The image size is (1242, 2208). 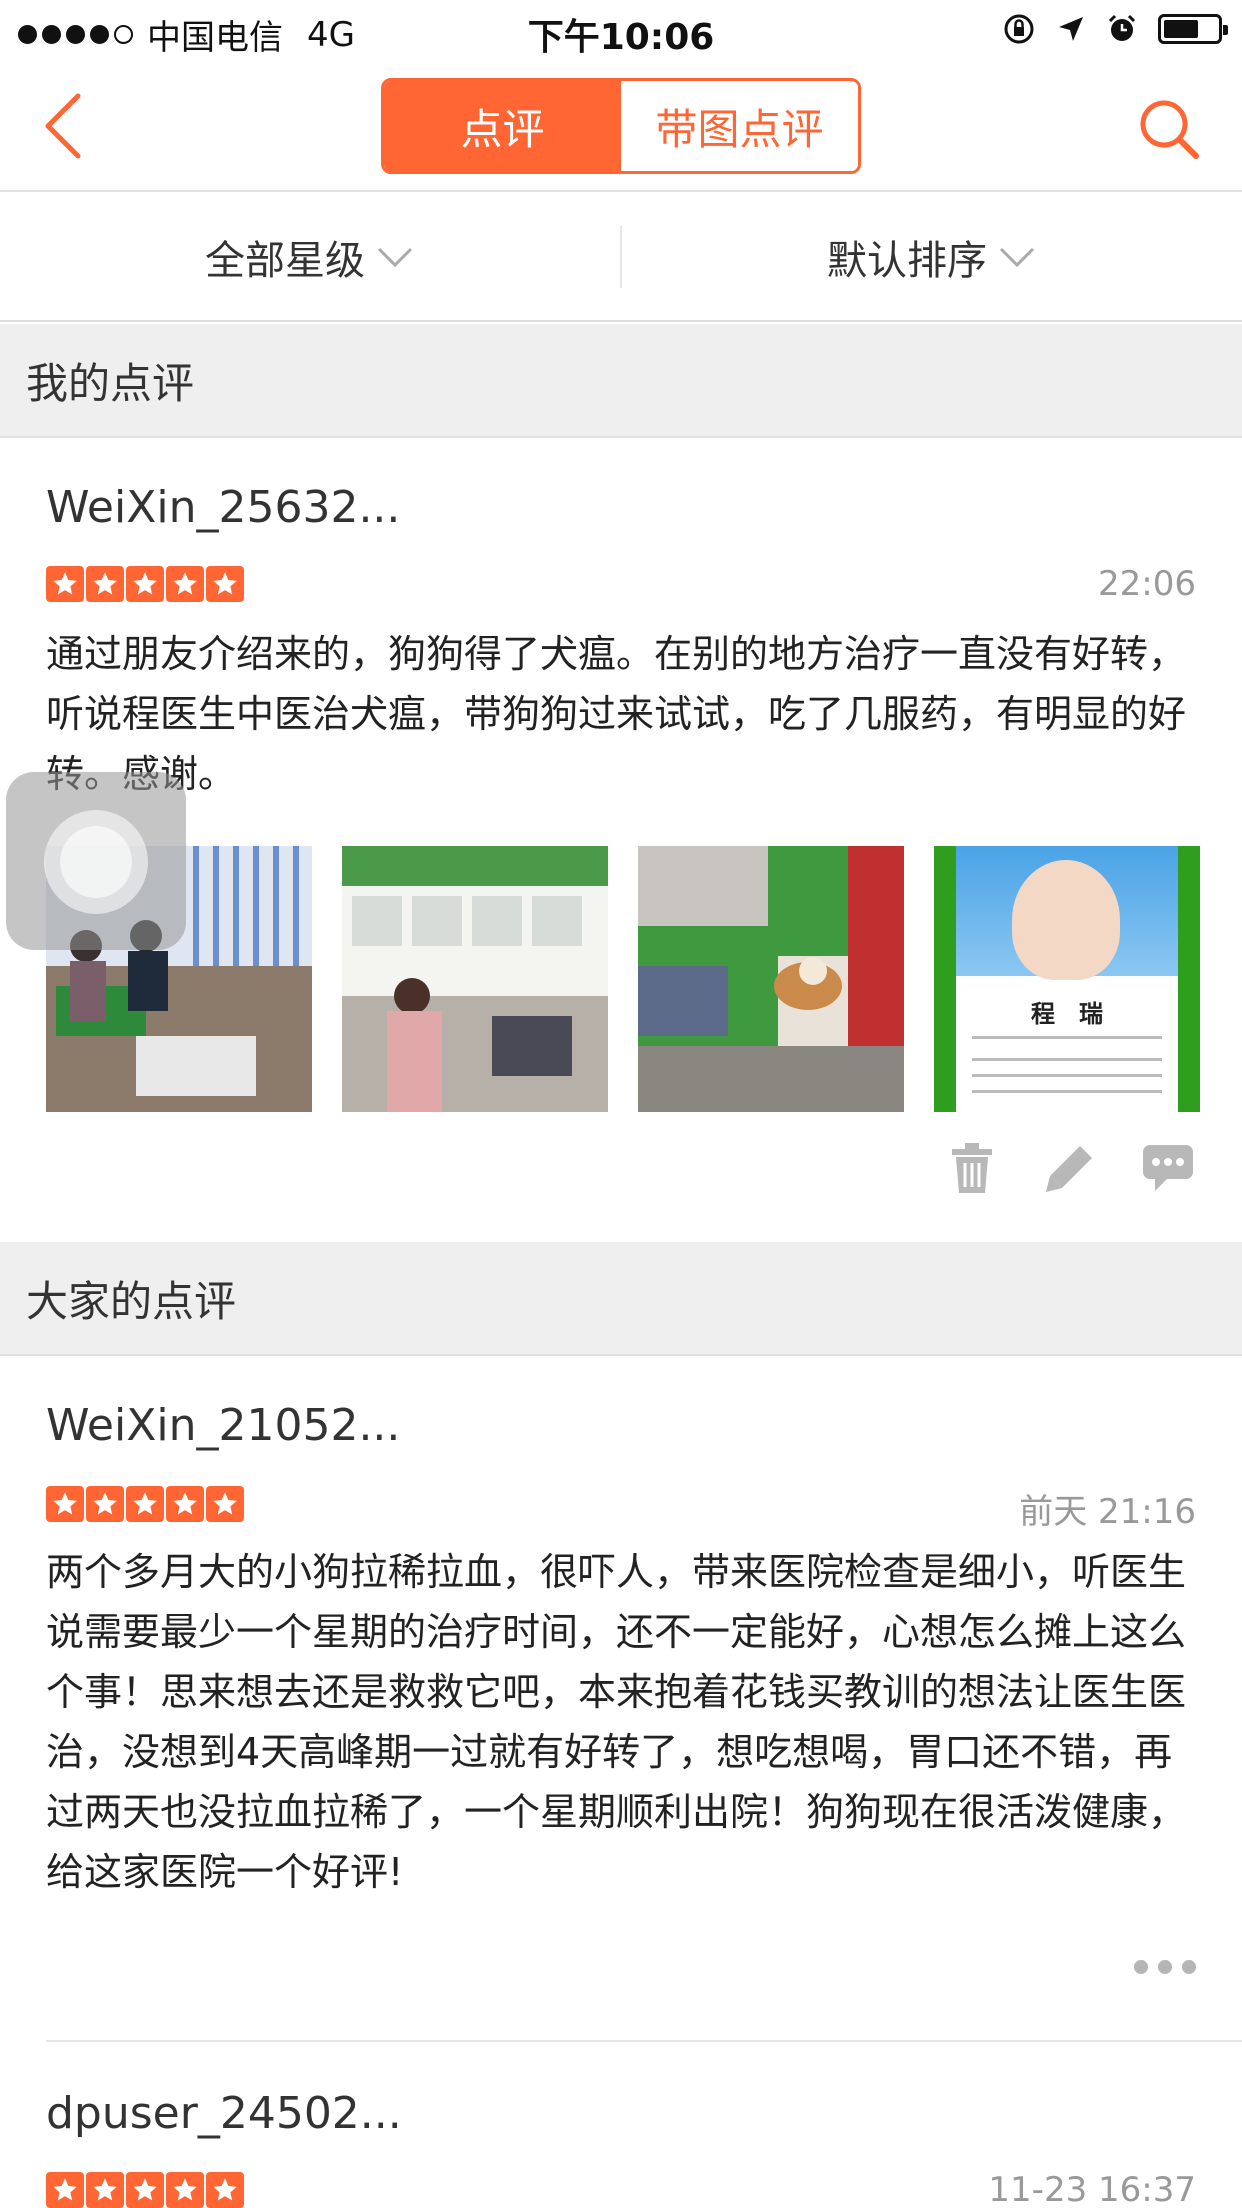 I want to click on more-options-button, so click(x=1165, y=1967).